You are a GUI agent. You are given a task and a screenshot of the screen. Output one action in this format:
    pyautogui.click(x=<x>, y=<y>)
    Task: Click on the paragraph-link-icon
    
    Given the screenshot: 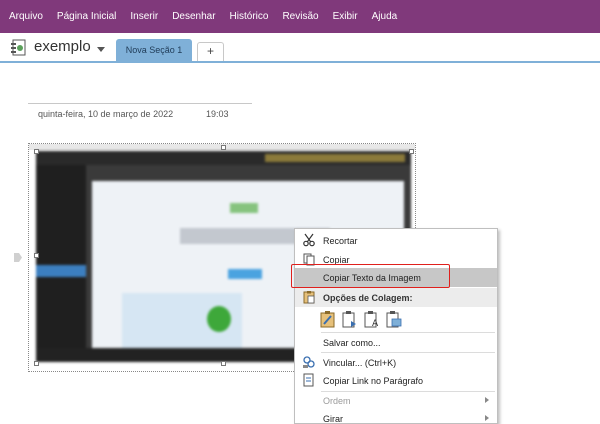 What is the action you would take?
    pyautogui.click(x=308, y=380)
    